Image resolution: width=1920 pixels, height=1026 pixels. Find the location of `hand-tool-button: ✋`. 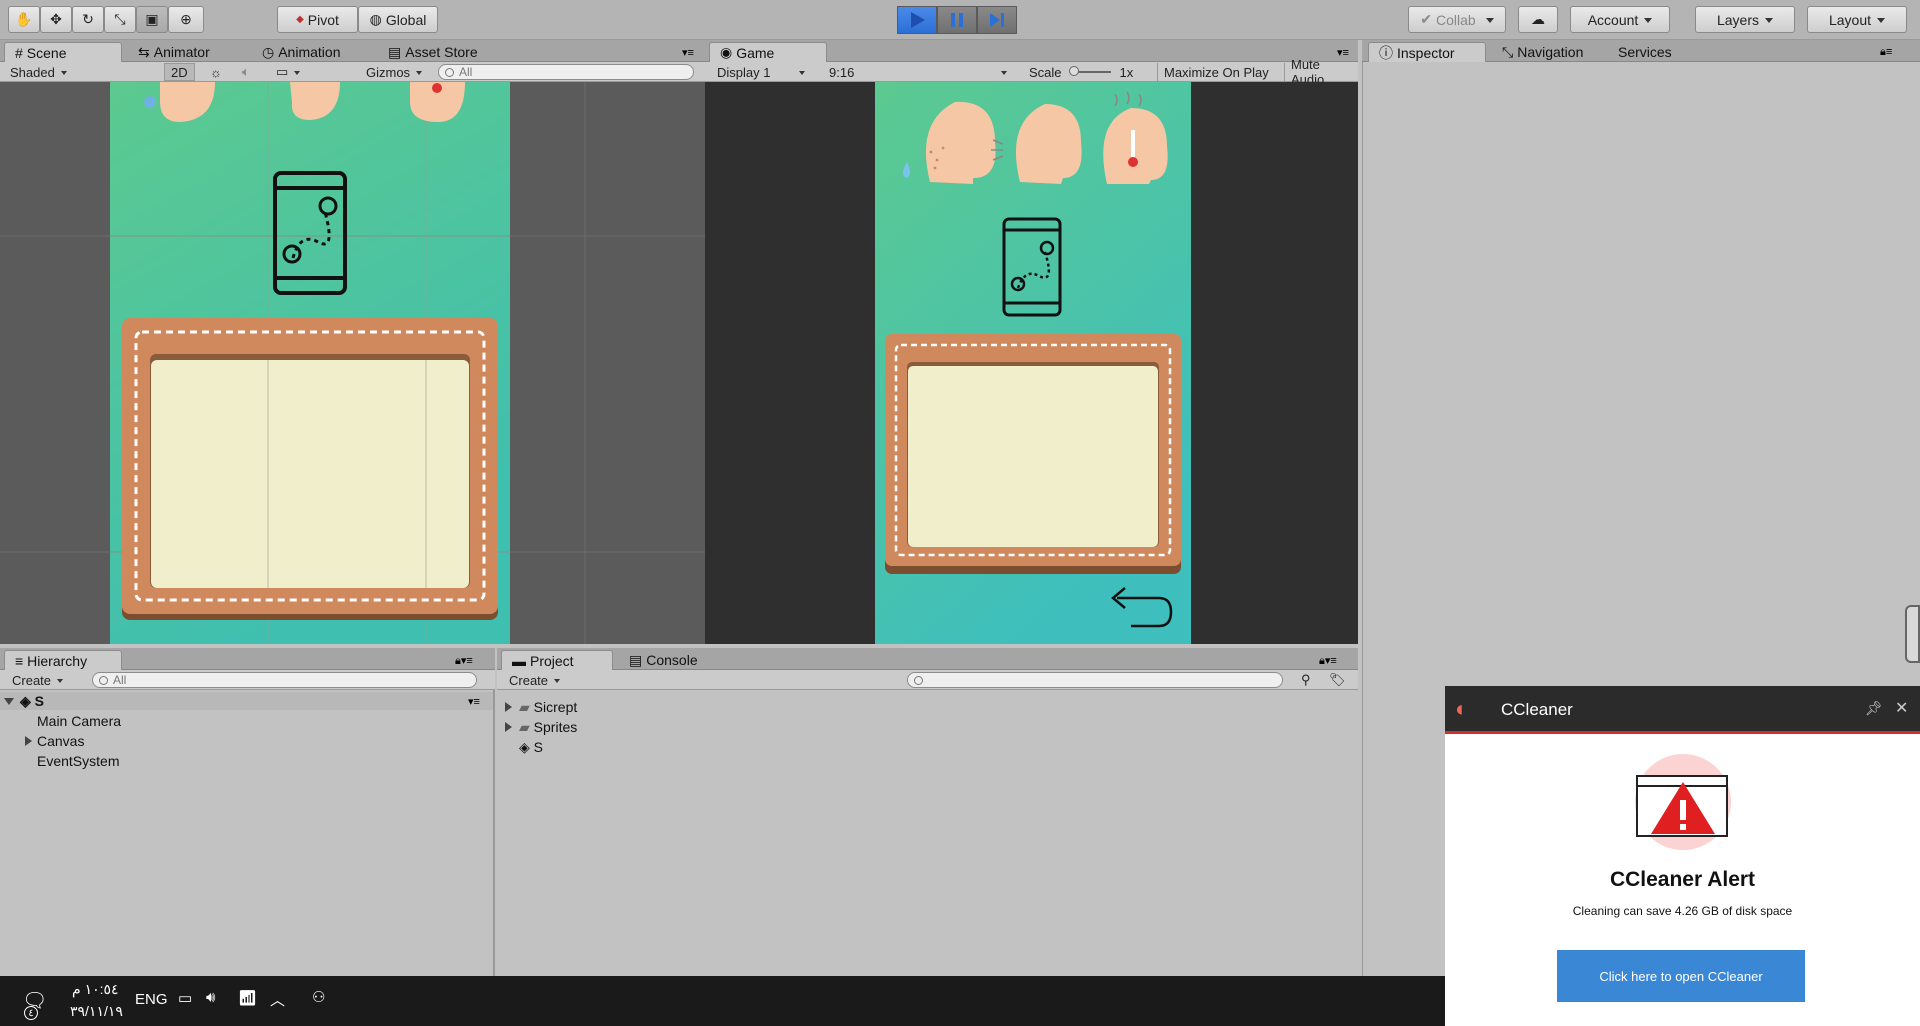

hand-tool-button: ✋ is located at coordinates (24, 19).